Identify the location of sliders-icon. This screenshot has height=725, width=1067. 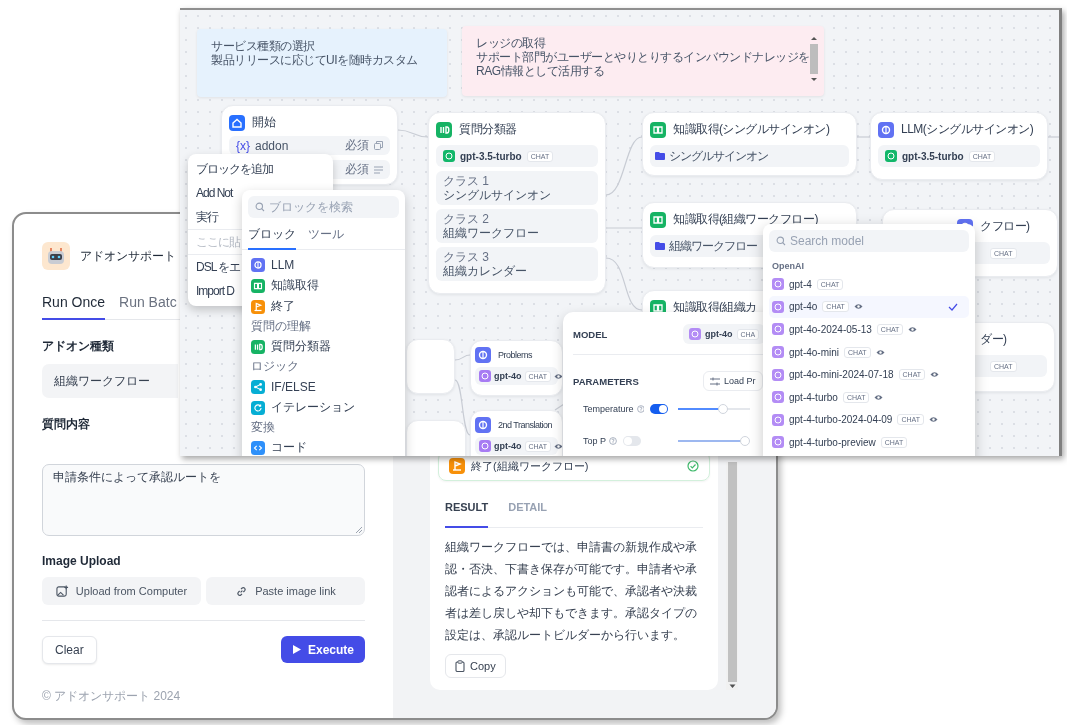
(715, 381).